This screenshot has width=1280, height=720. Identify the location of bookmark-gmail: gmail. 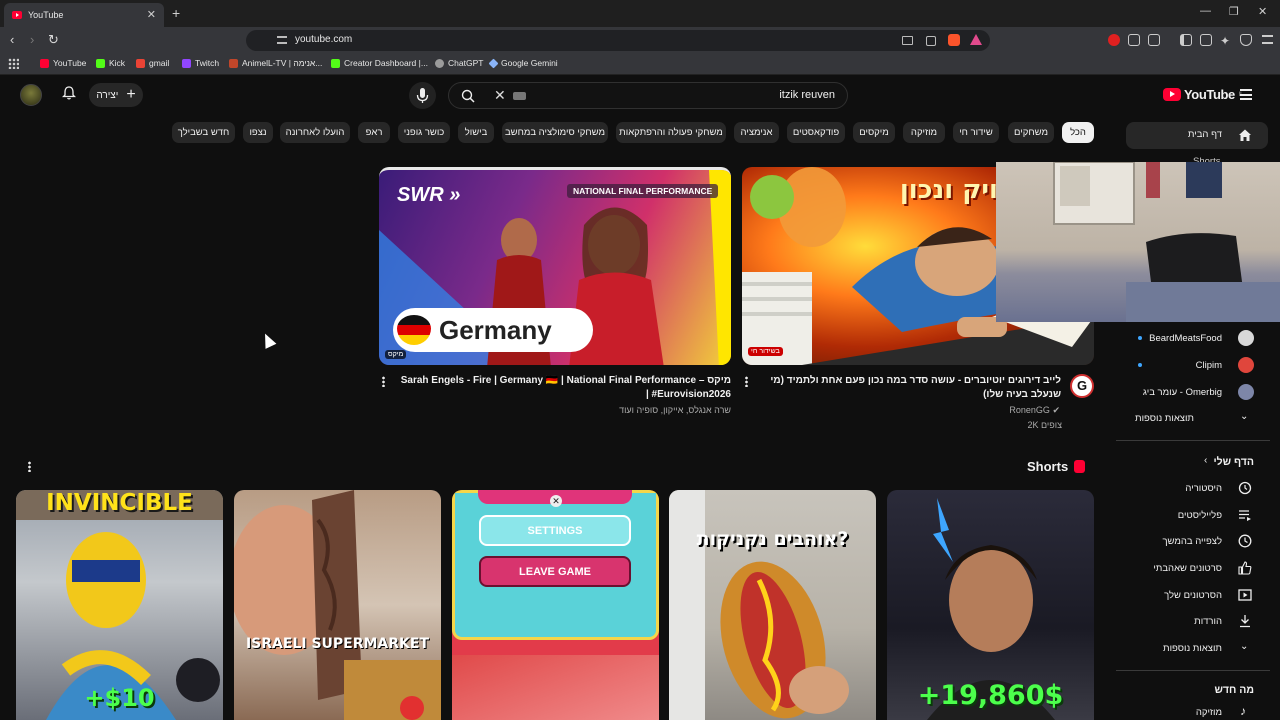
(152, 63).